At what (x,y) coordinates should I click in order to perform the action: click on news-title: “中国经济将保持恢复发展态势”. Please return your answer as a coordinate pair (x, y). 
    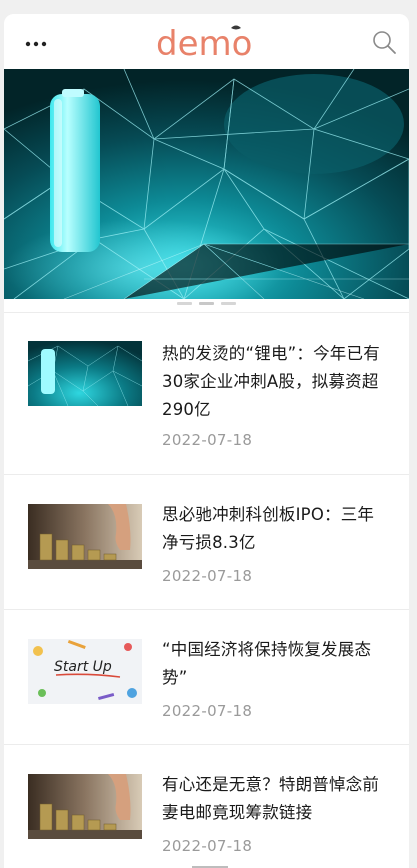
    Looking at the image, I should click on (267, 663).